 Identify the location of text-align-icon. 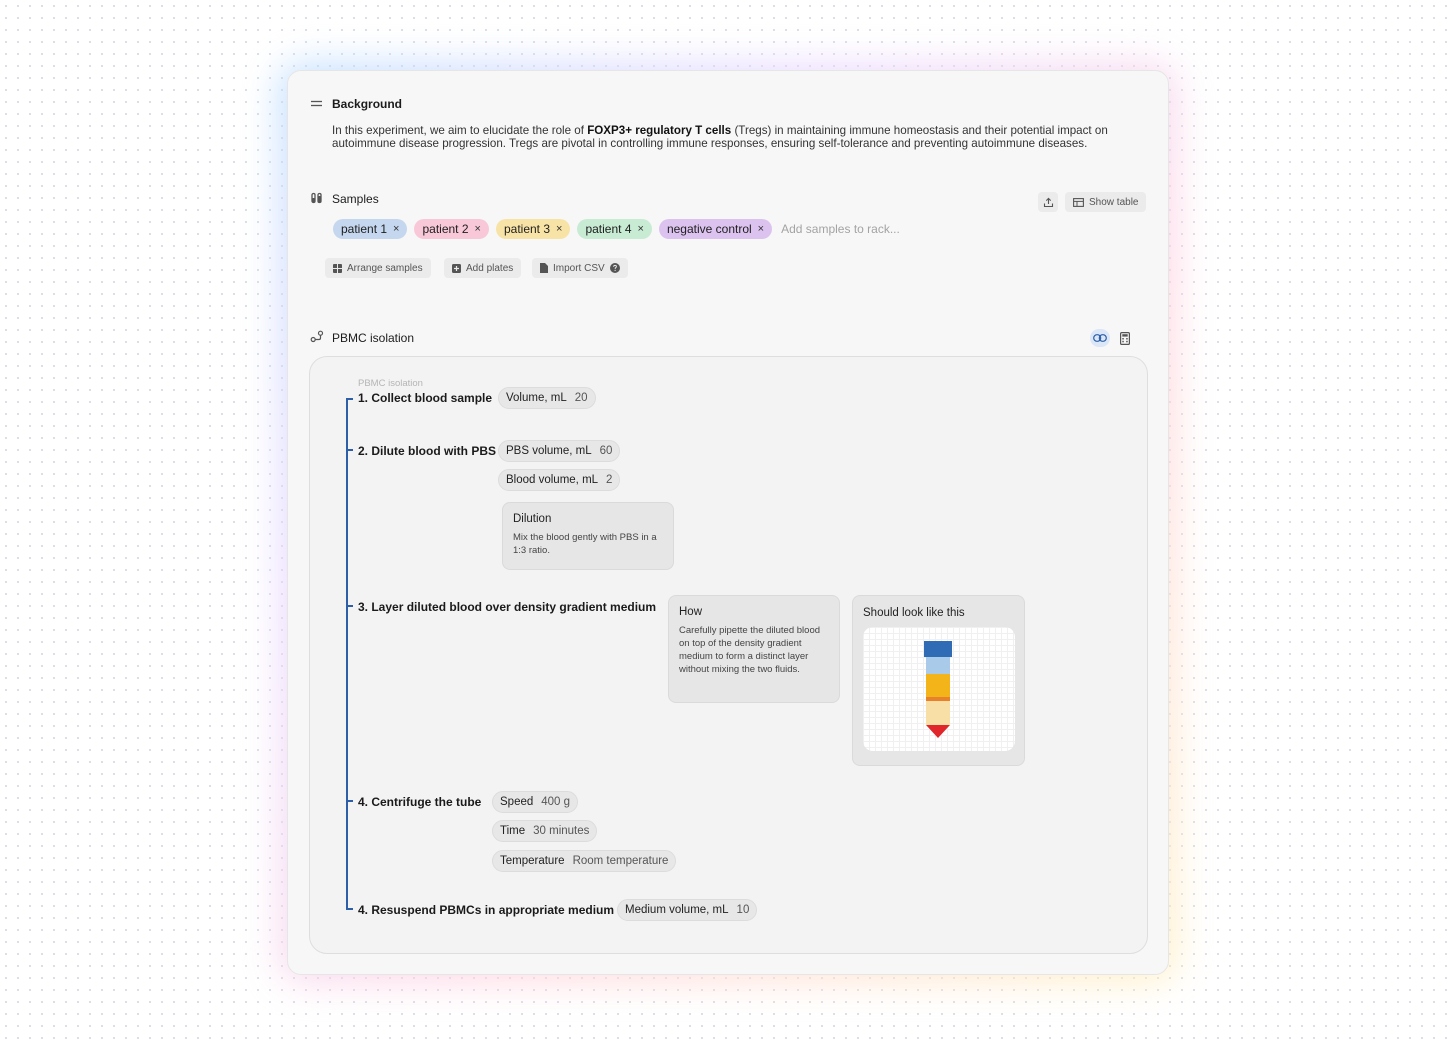
(316, 103).